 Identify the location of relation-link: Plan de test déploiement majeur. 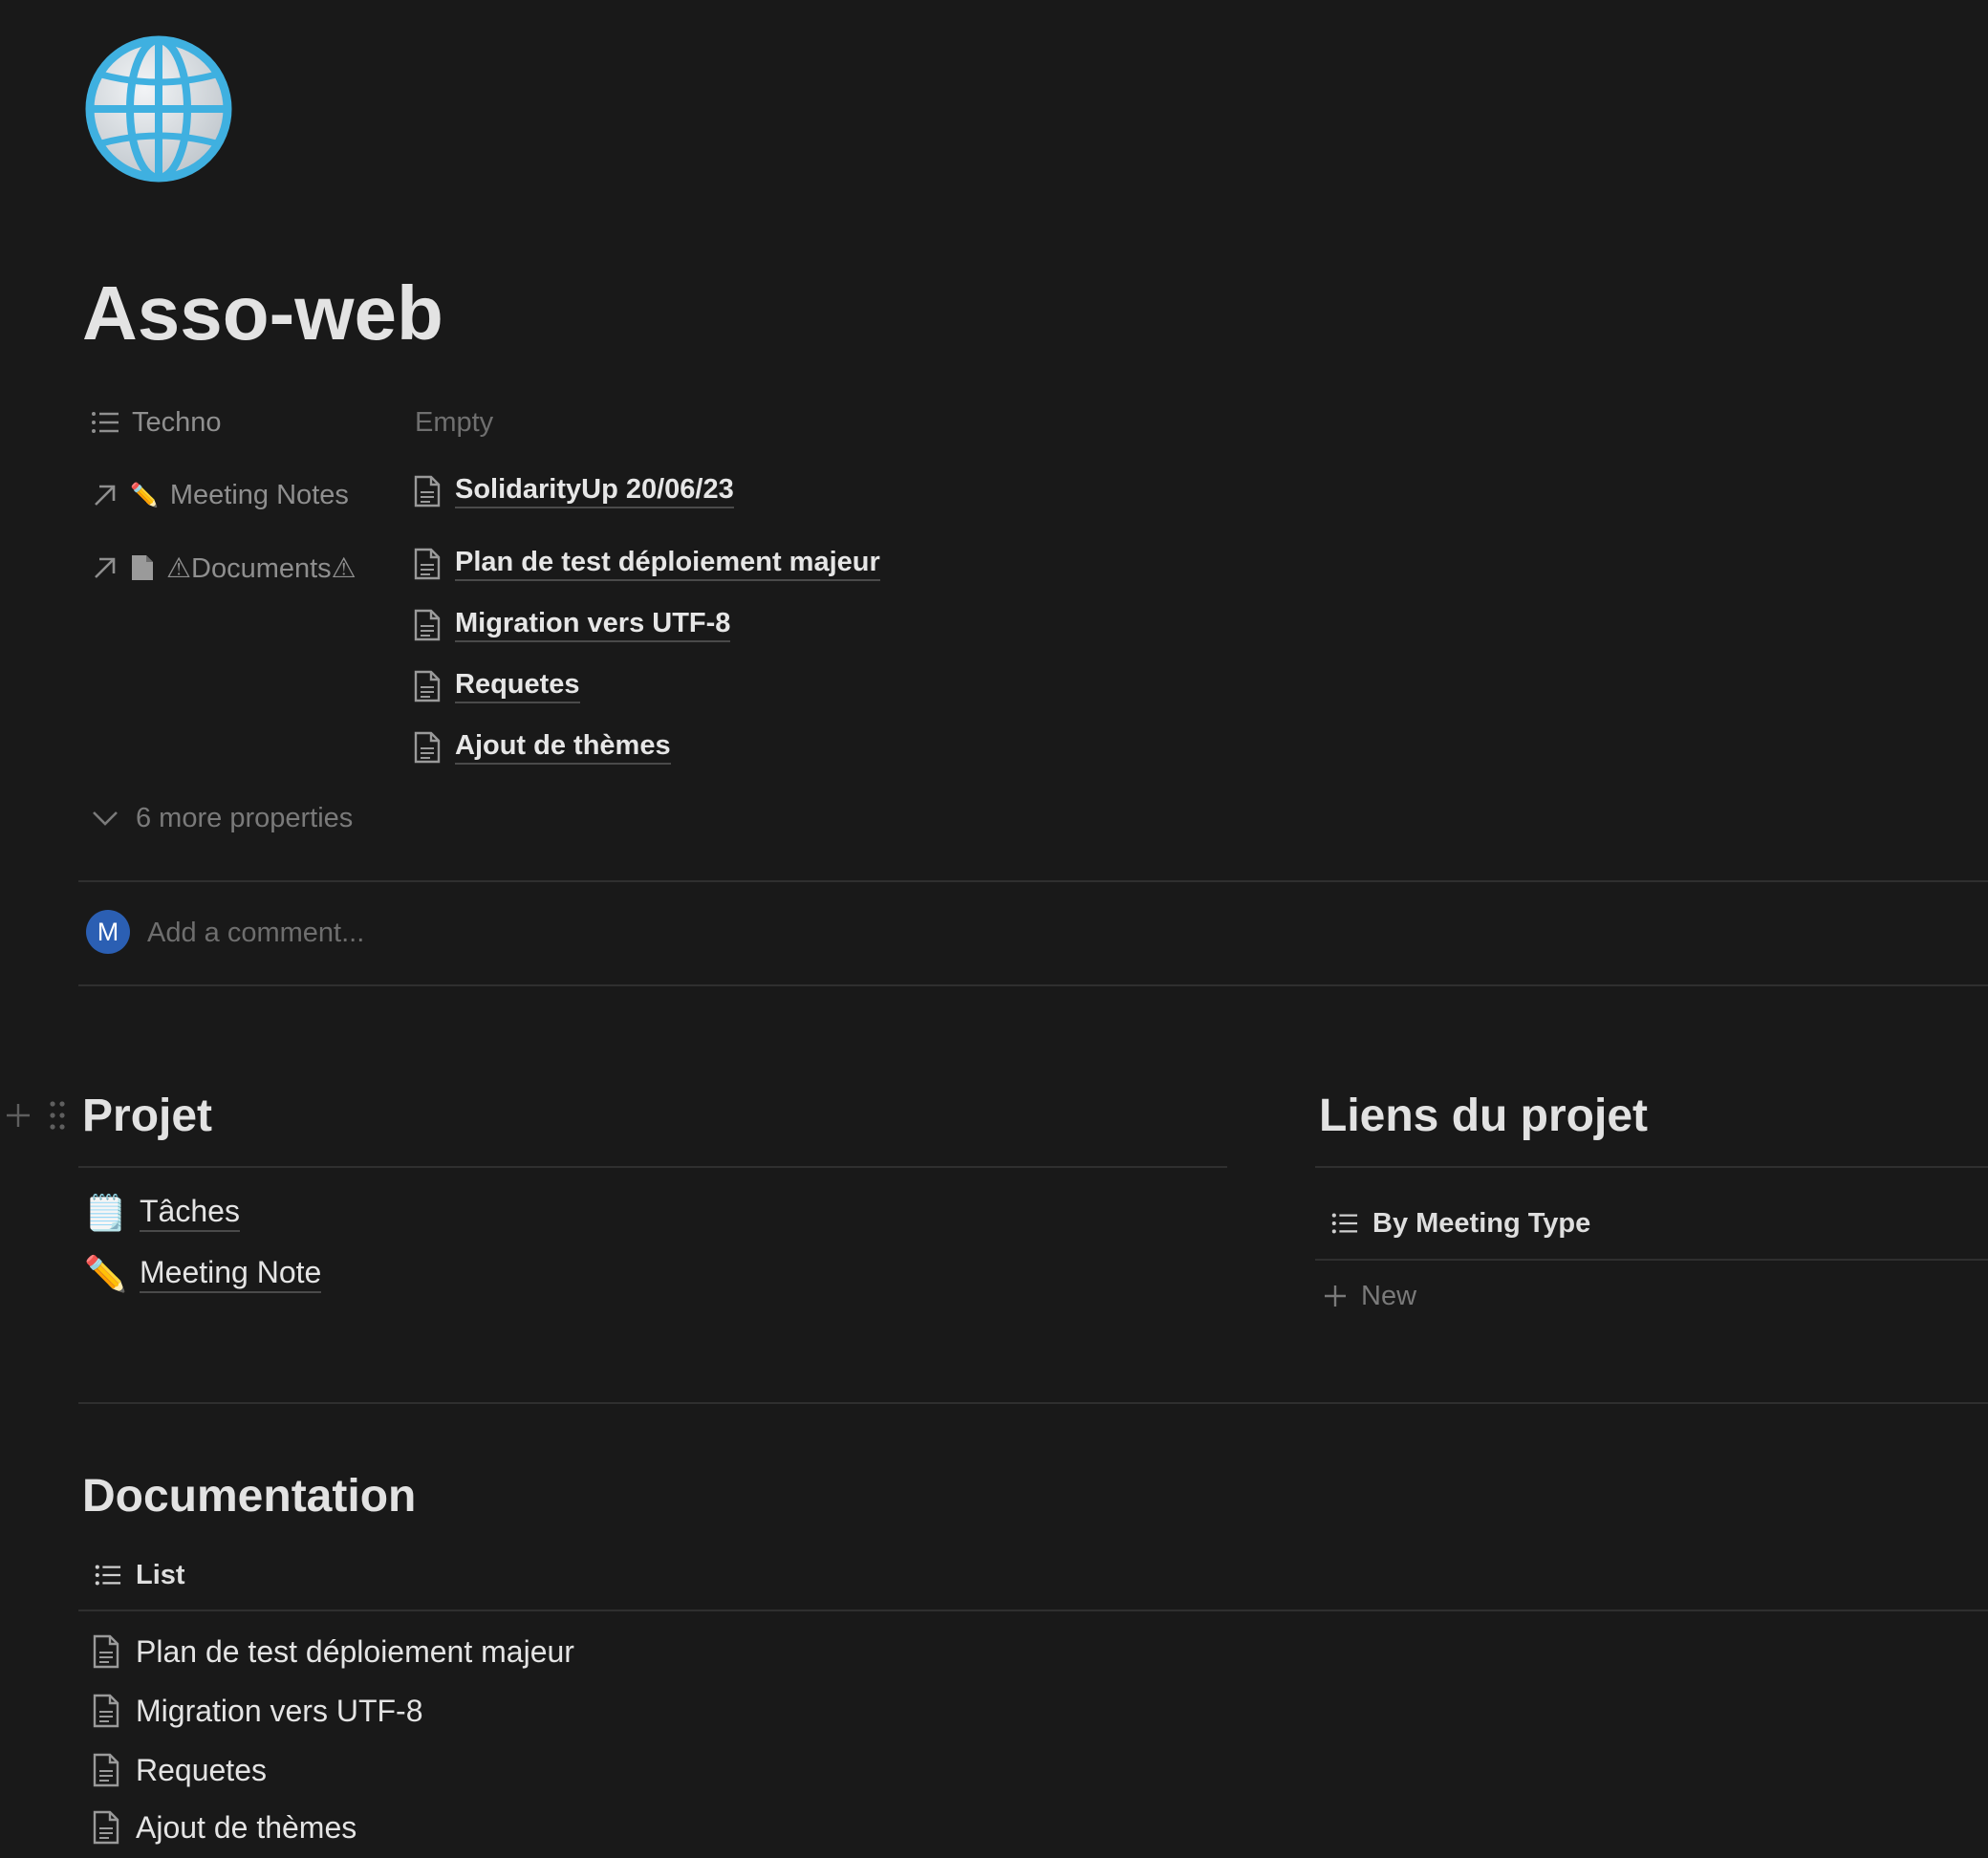
(667, 564).